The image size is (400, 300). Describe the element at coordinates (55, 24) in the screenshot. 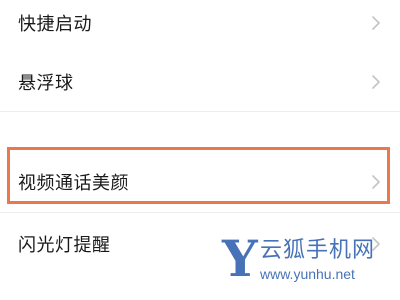

I see `settings-item-label: 快捷启动` at that location.